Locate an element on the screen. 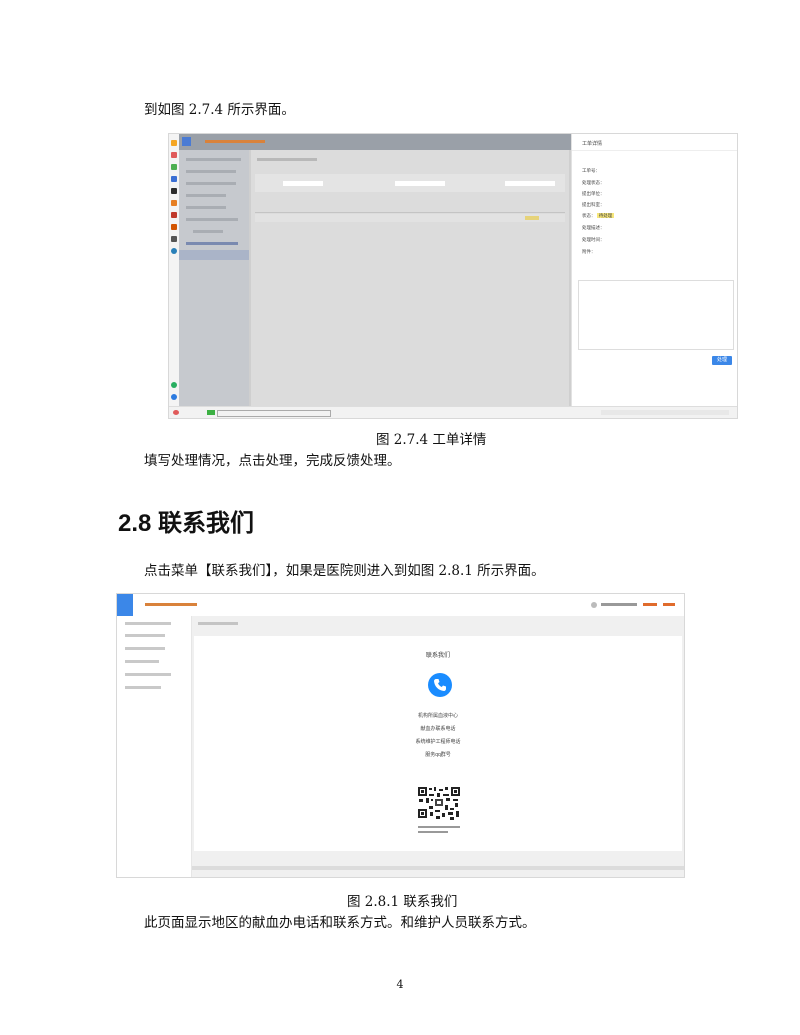 This screenshot has width=800, height=1035. field-status: 状态： 待处理 is located at coordinates (598, 216).